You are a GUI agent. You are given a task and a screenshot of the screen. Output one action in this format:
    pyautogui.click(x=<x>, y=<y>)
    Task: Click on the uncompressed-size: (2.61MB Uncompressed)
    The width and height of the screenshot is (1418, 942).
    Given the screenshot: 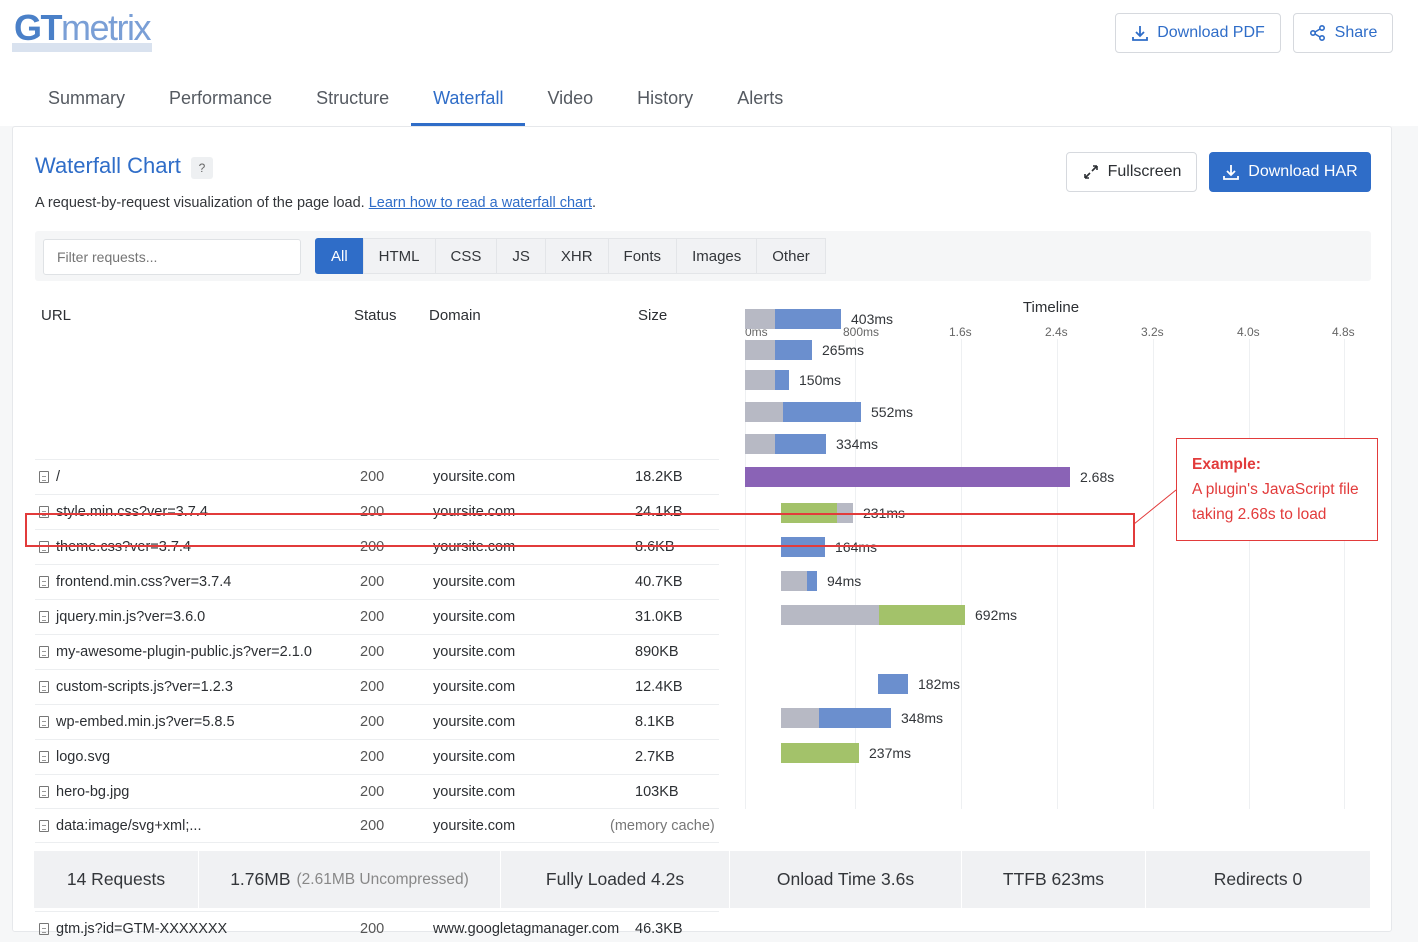 What is the action you would take?
    pyautogui.click(x=382, y=879)
    